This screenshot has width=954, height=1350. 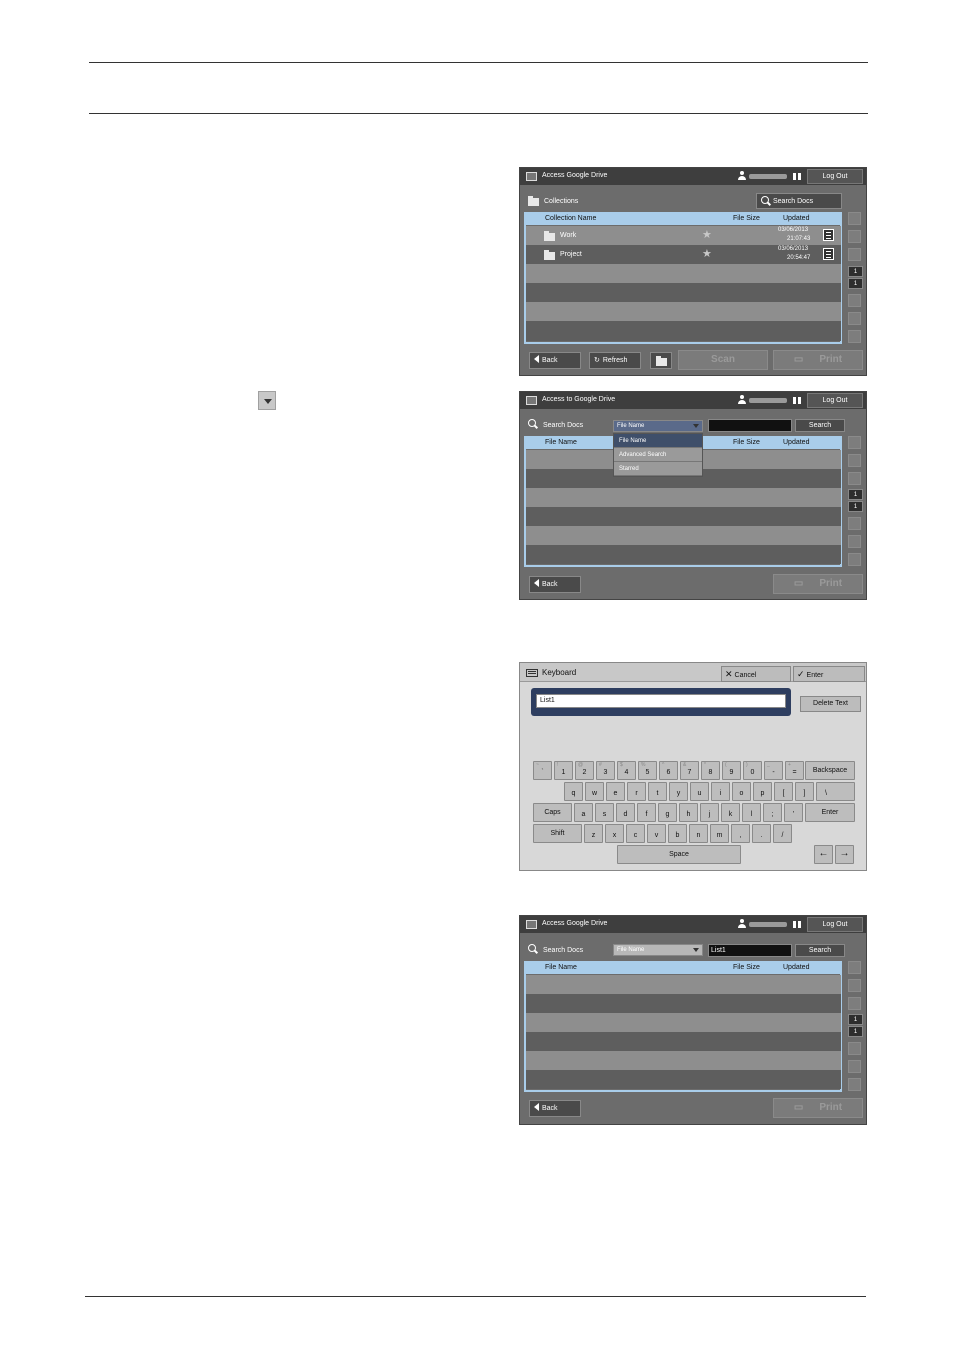 What do you see at coordinates (661, 701) in the screenshot?
I see `text-input: List1` at bounding box center [661, 701].